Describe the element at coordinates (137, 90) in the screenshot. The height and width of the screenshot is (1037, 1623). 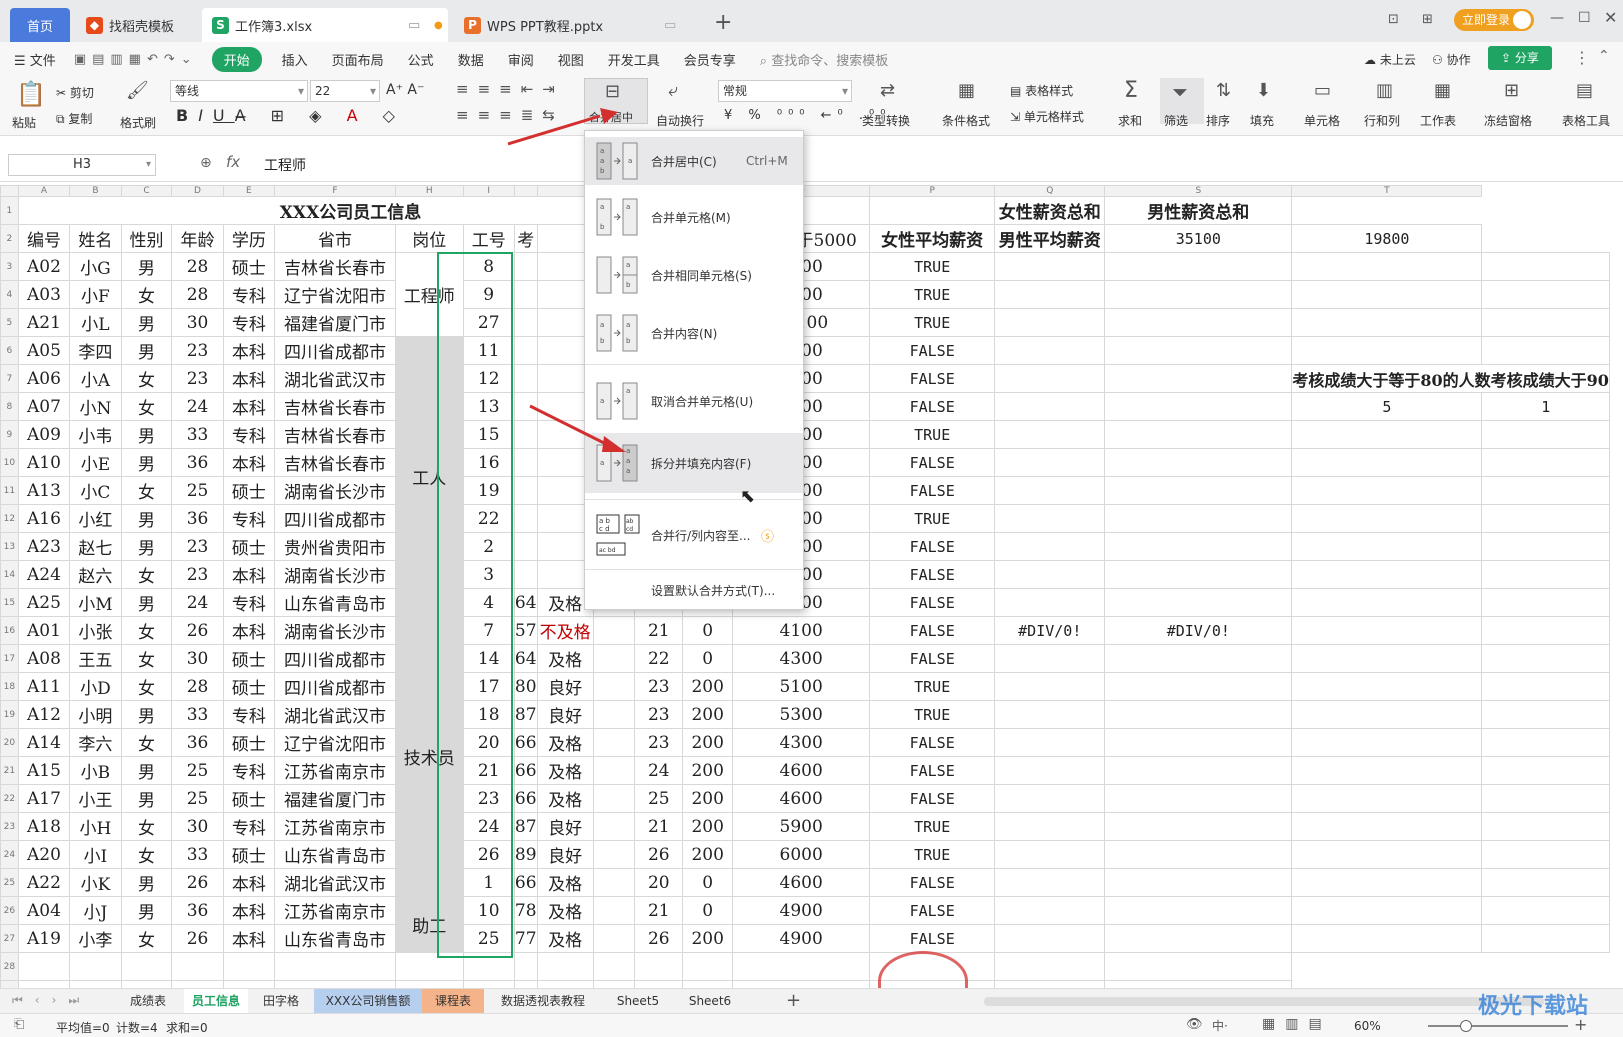
I see `format-painter-icon: 🖌` at that location.